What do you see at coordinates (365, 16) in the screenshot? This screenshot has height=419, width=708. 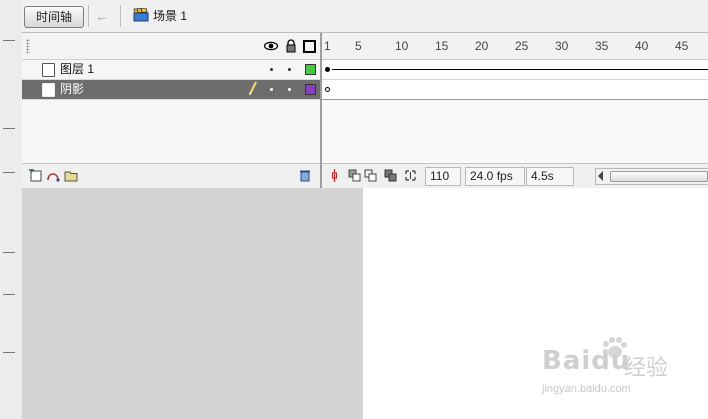 I see `edit-bar: 时间轴 ← 场景 1` at bounding box center [365, 16].